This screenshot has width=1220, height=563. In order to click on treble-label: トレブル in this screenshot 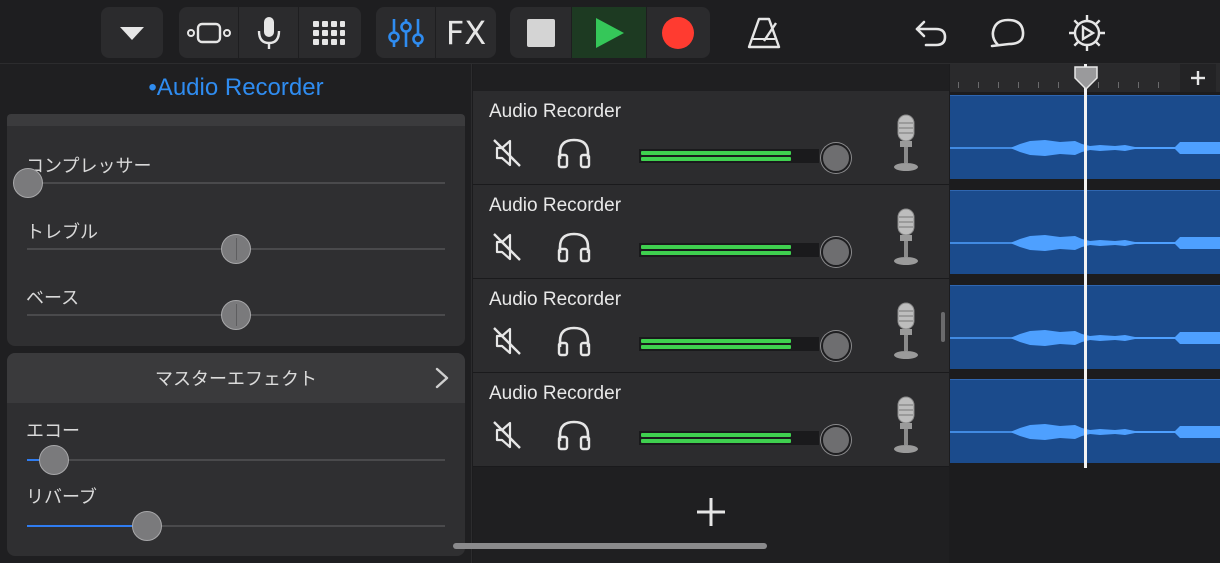, I will do `click(62, 232)`.